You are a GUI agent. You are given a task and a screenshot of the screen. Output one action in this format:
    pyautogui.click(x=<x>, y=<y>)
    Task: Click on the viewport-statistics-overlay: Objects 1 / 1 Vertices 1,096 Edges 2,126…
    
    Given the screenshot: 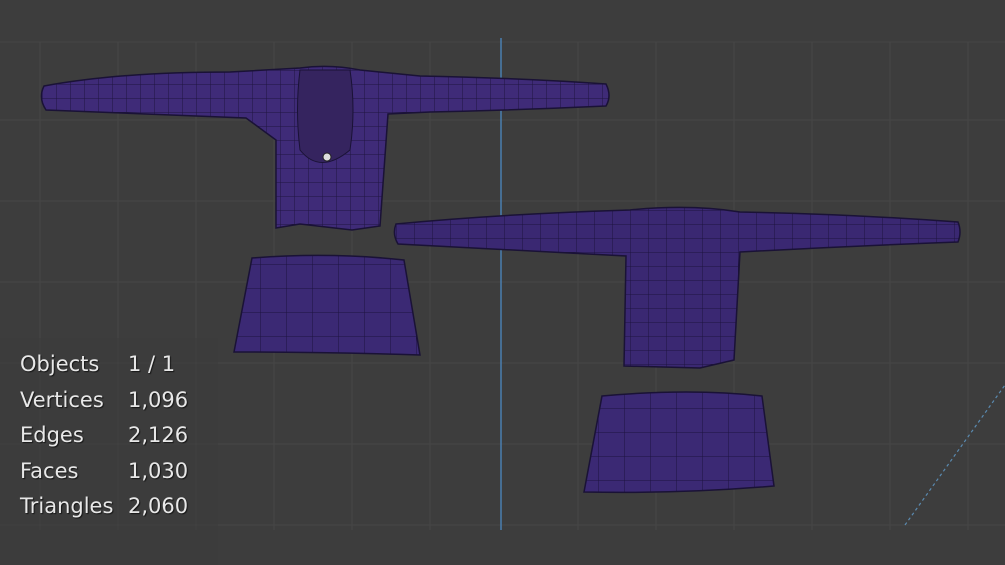 What is the action you would take?
    pyautogui.click(x=109, y=451)
    